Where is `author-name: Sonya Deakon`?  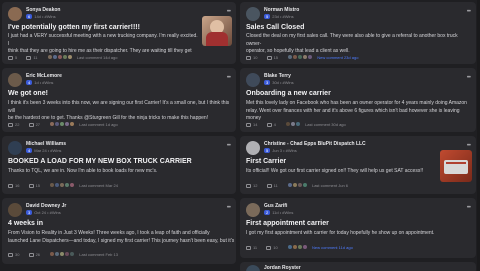 author-name: Sonya Deakon is located at coordinates (43, 10).